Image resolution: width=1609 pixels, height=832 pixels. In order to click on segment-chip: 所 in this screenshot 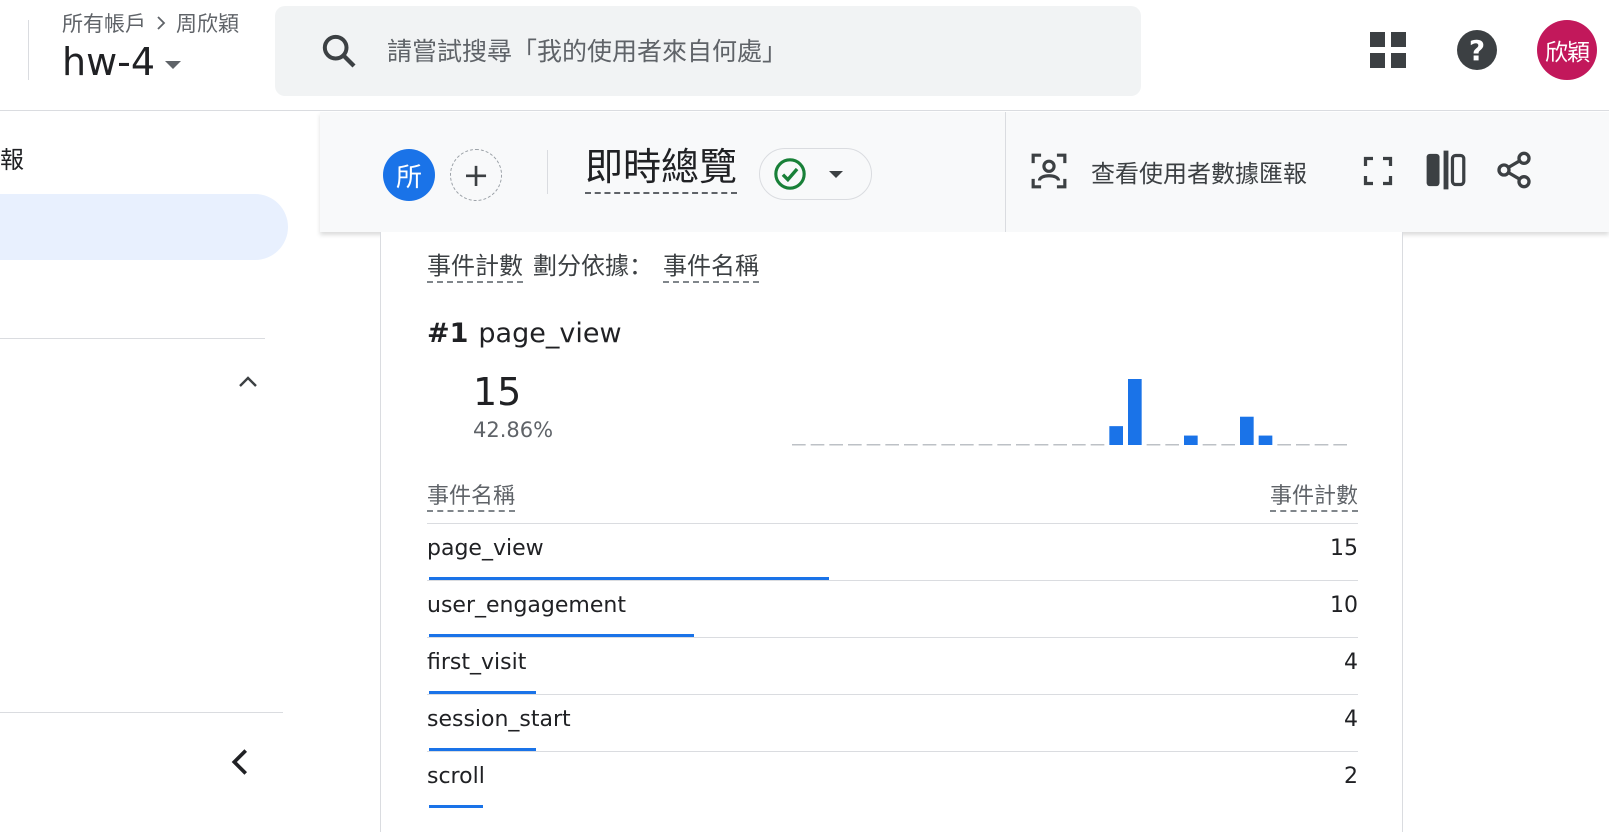, I will do `click(409, 175)`.